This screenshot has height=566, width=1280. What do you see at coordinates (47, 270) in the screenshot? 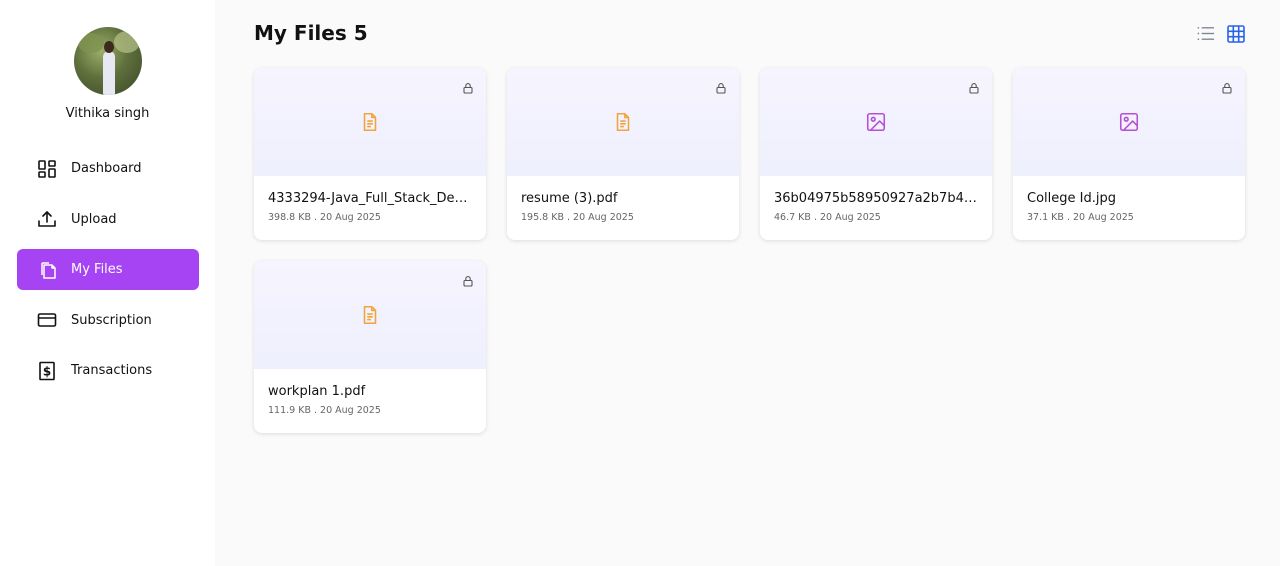
I see `files-icon` at bounding box center [47, 270].